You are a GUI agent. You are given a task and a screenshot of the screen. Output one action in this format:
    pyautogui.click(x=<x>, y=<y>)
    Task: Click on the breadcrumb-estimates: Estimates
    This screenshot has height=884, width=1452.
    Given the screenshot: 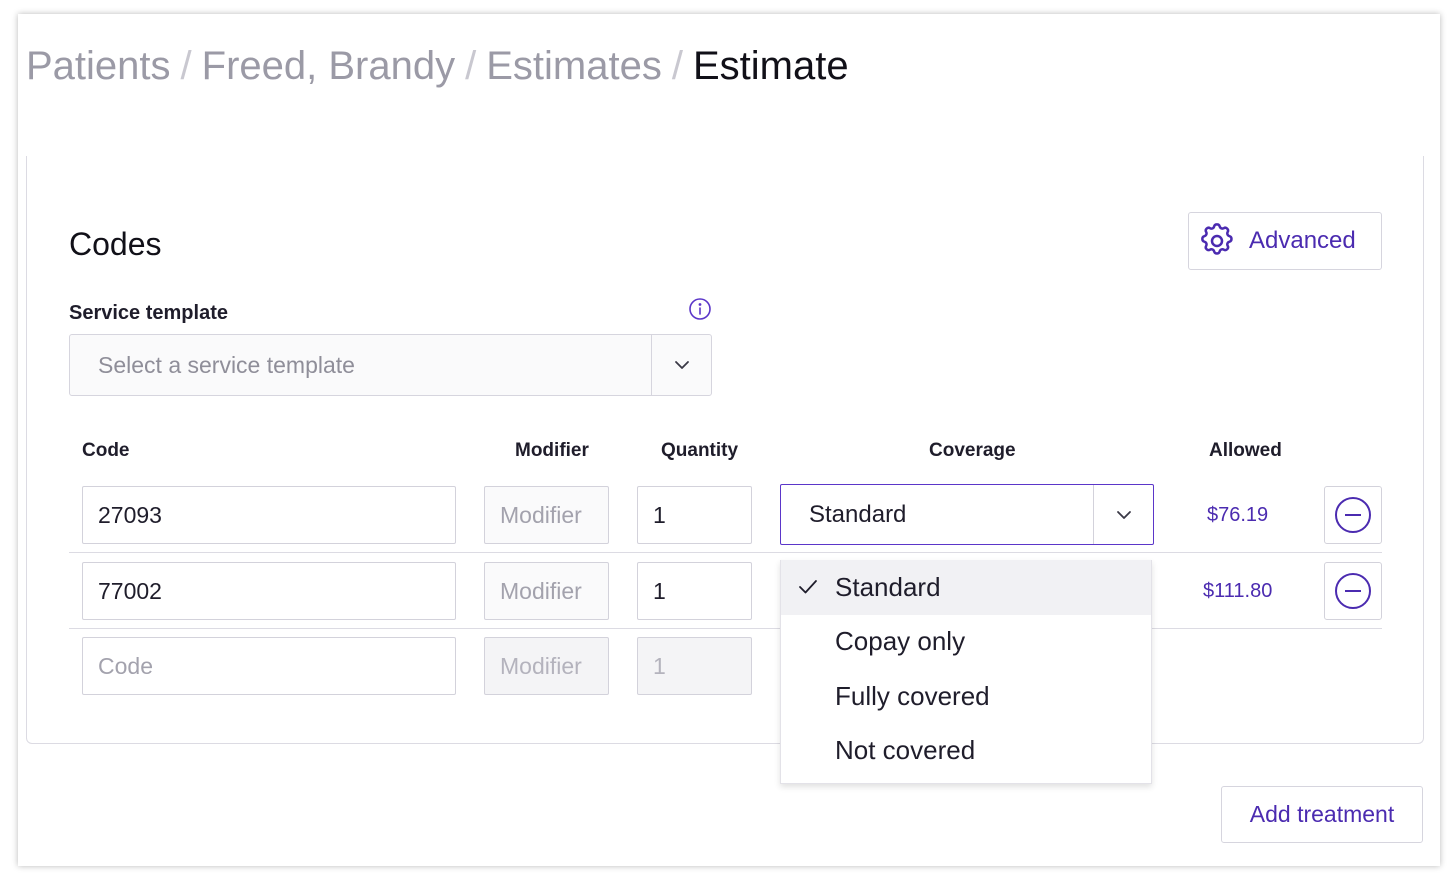 What is the action you would take?
    pyautogui.click(x=574, y=66)
    